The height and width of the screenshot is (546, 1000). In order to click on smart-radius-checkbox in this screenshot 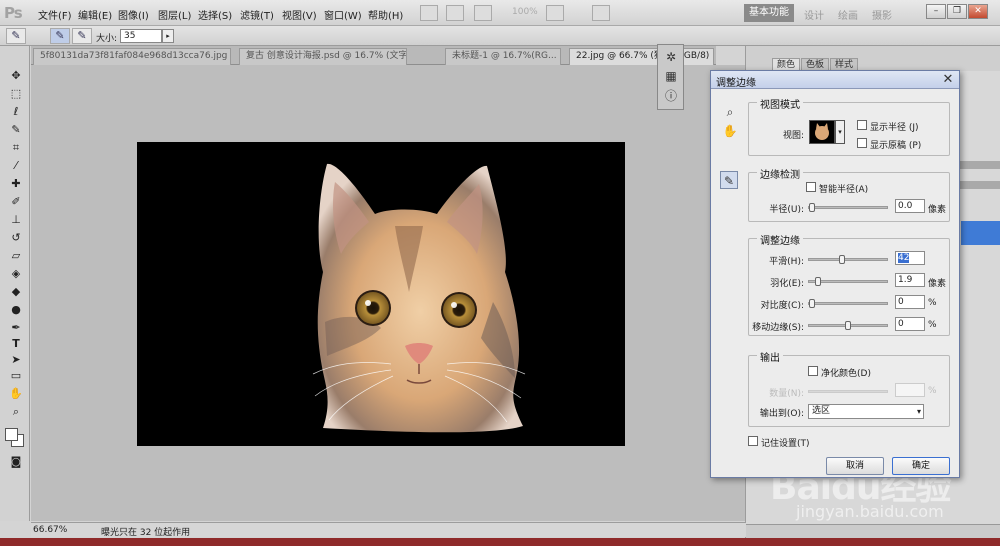, I will do `click(811, 187)`.